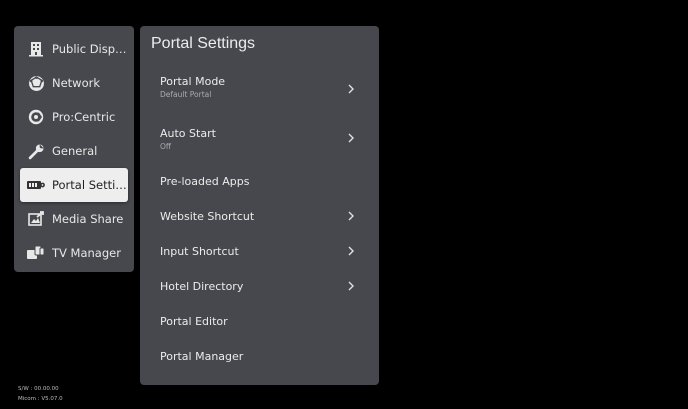 The image size is (688, 409). Describe the element at coordinates (36, 117) in the screenshot. I see `procentric-icon` at that location.